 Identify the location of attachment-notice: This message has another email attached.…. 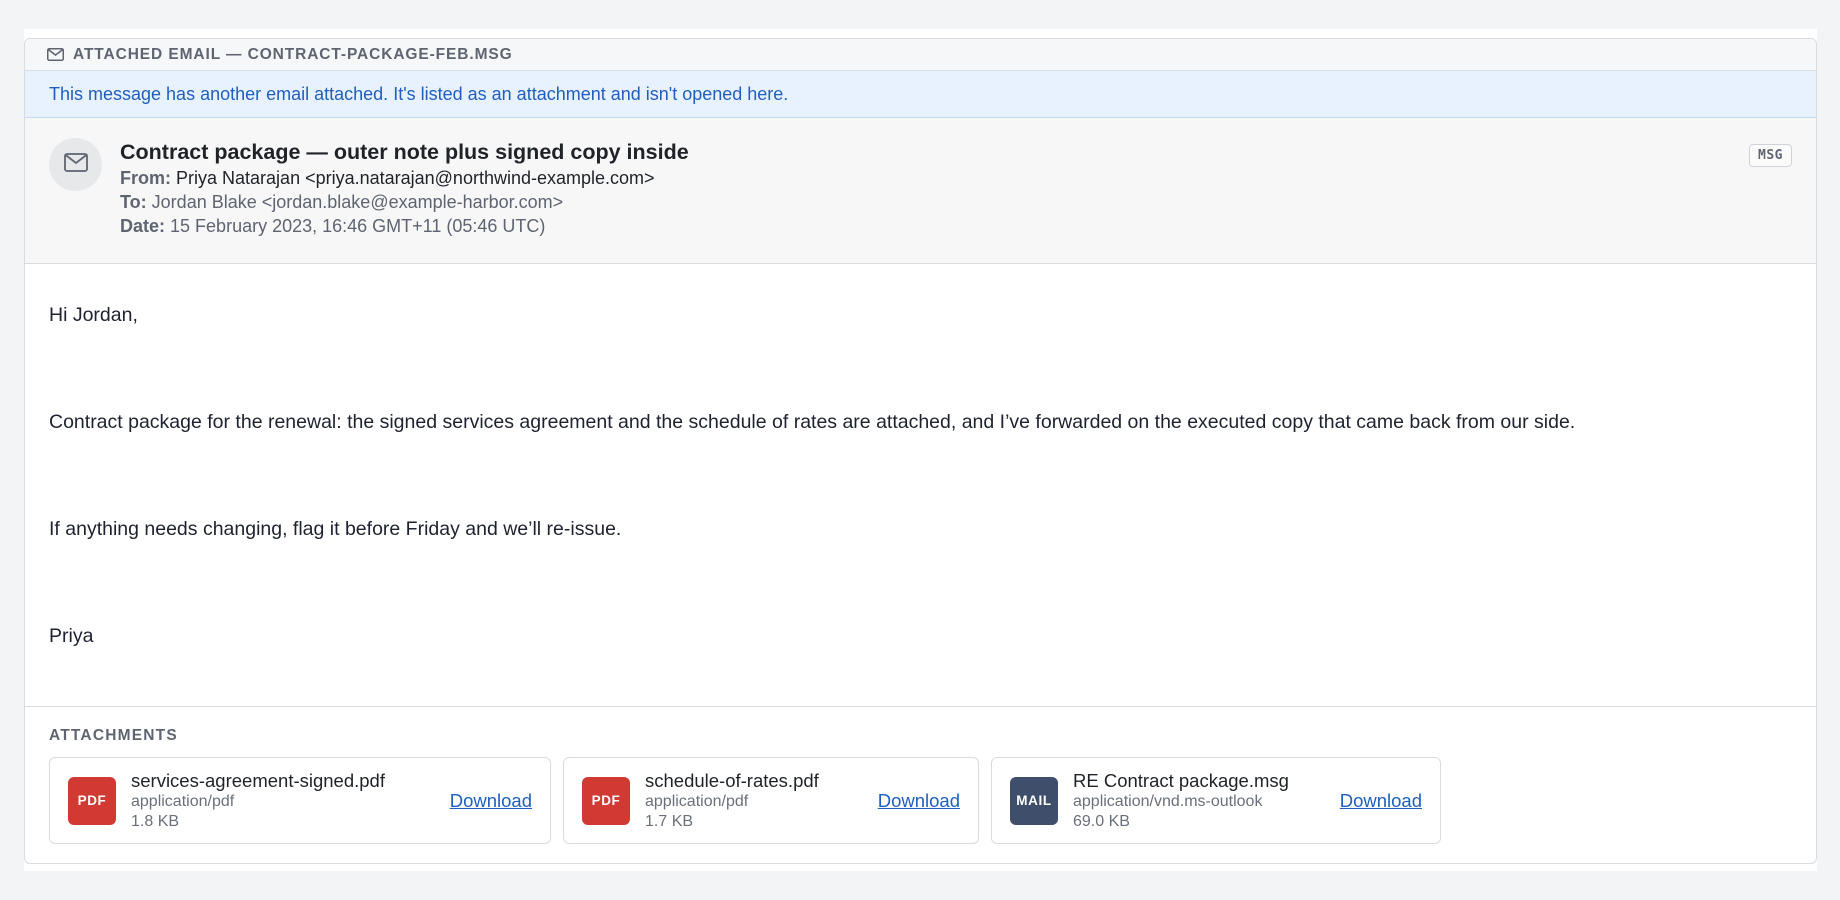
(920, 94).